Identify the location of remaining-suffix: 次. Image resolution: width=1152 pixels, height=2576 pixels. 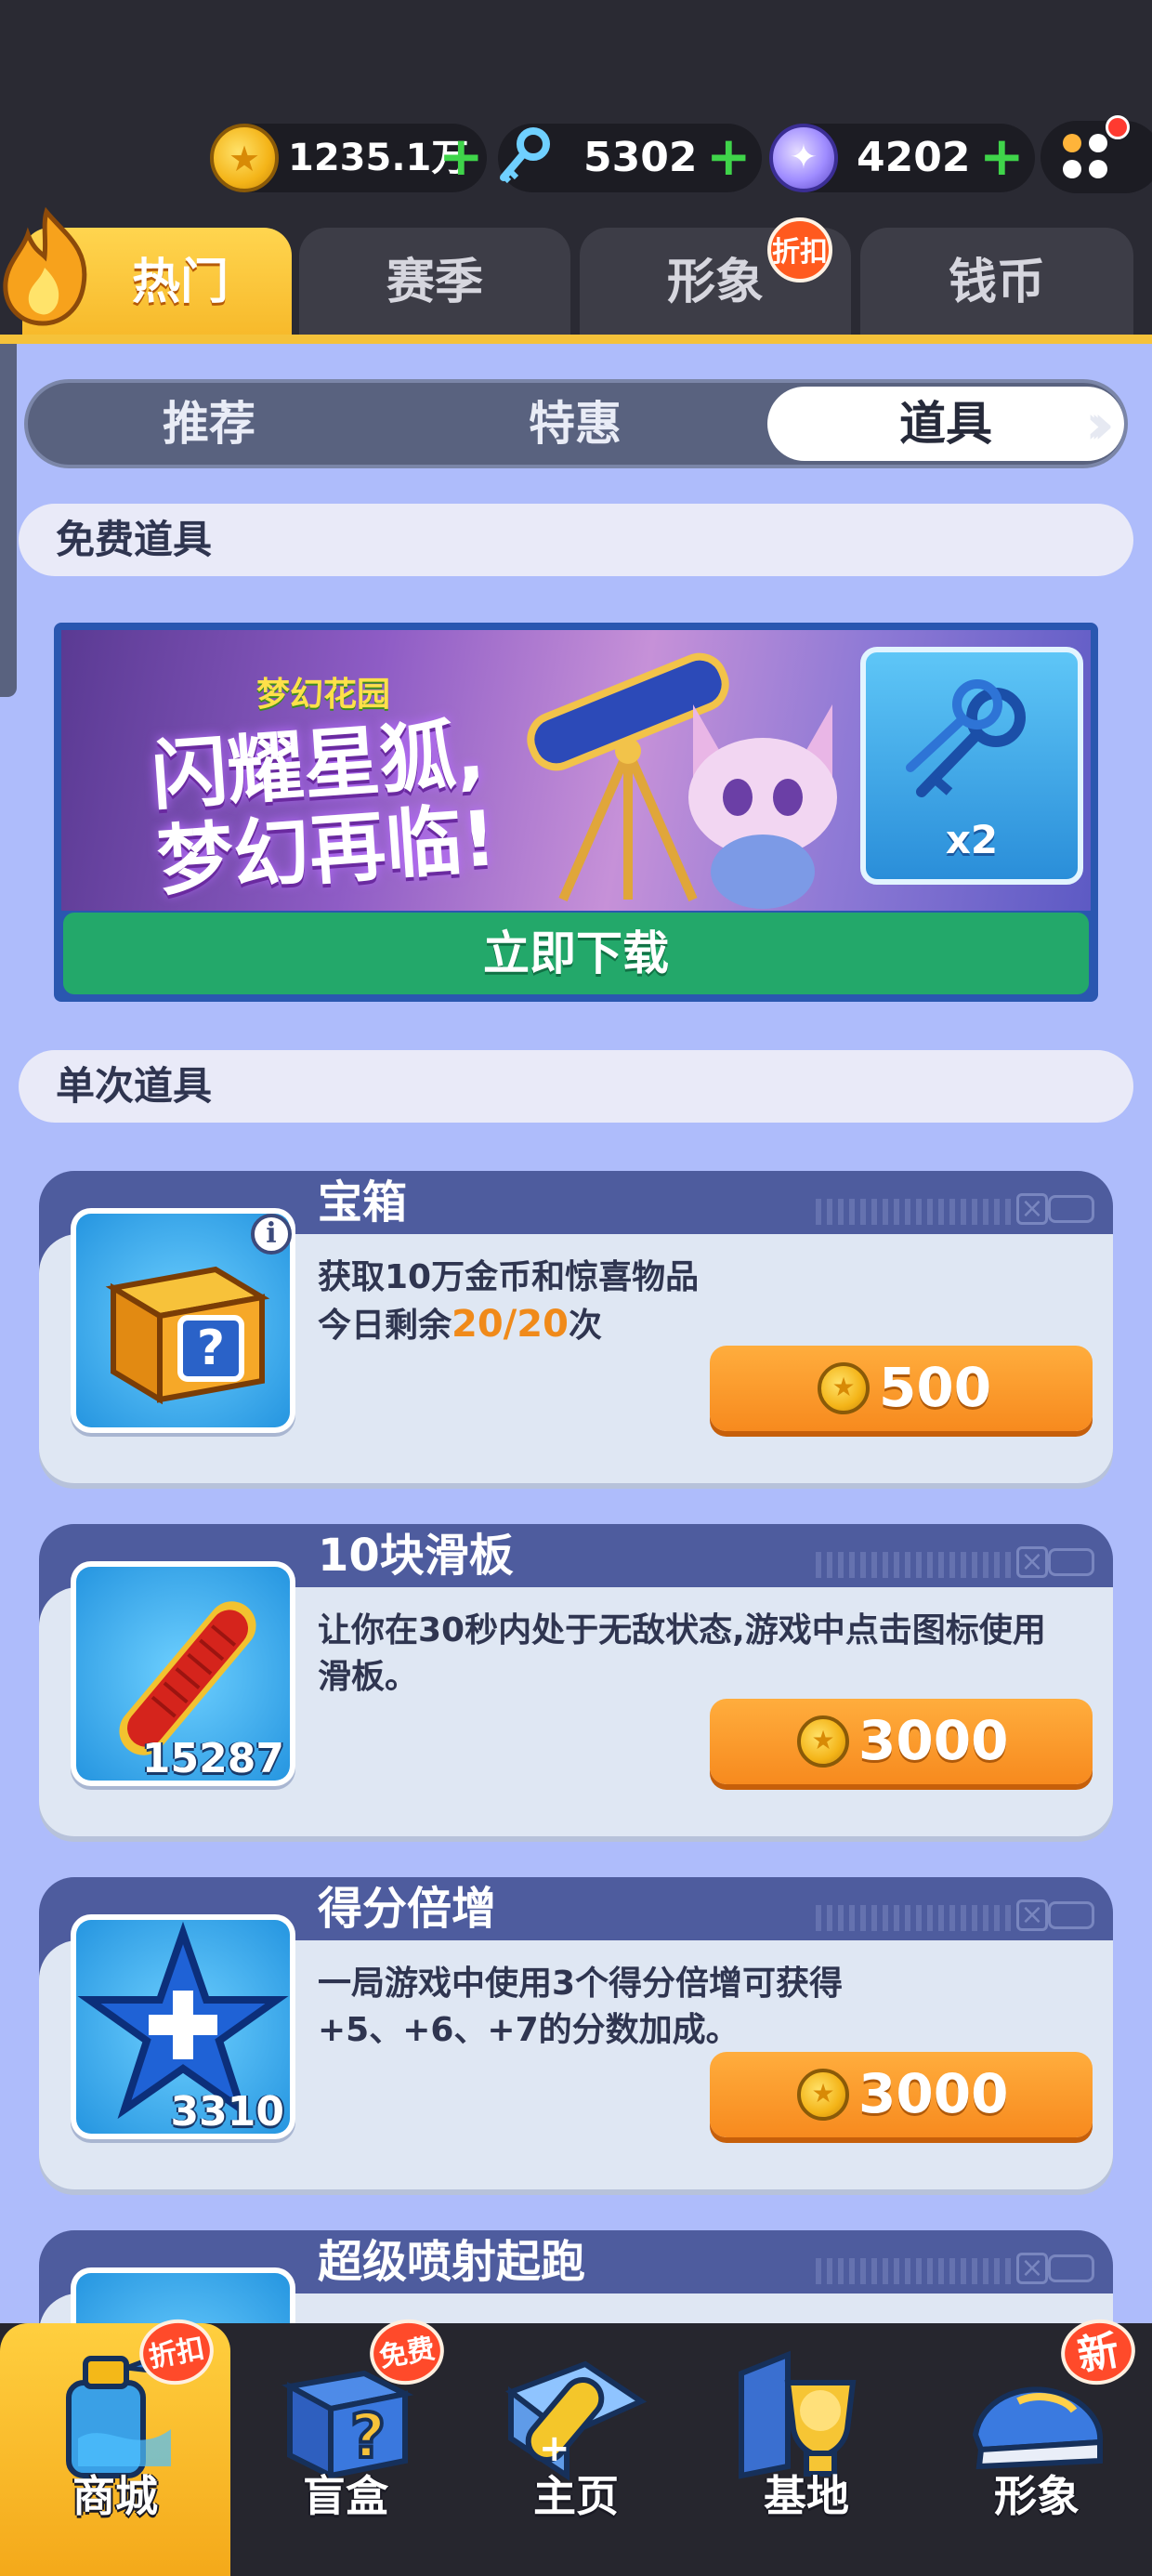
(585, 1326).